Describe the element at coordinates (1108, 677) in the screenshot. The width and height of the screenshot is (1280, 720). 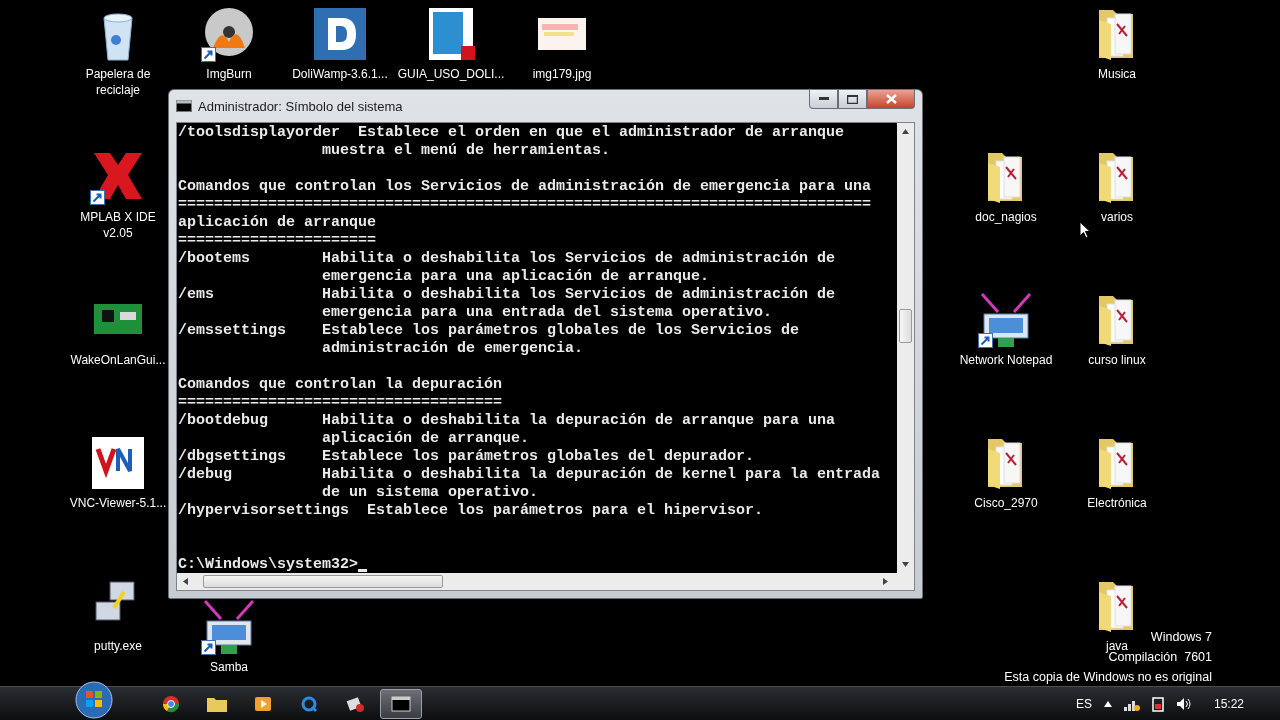
I see `watermark-text: Esta copia de Windows no es original` at that location.